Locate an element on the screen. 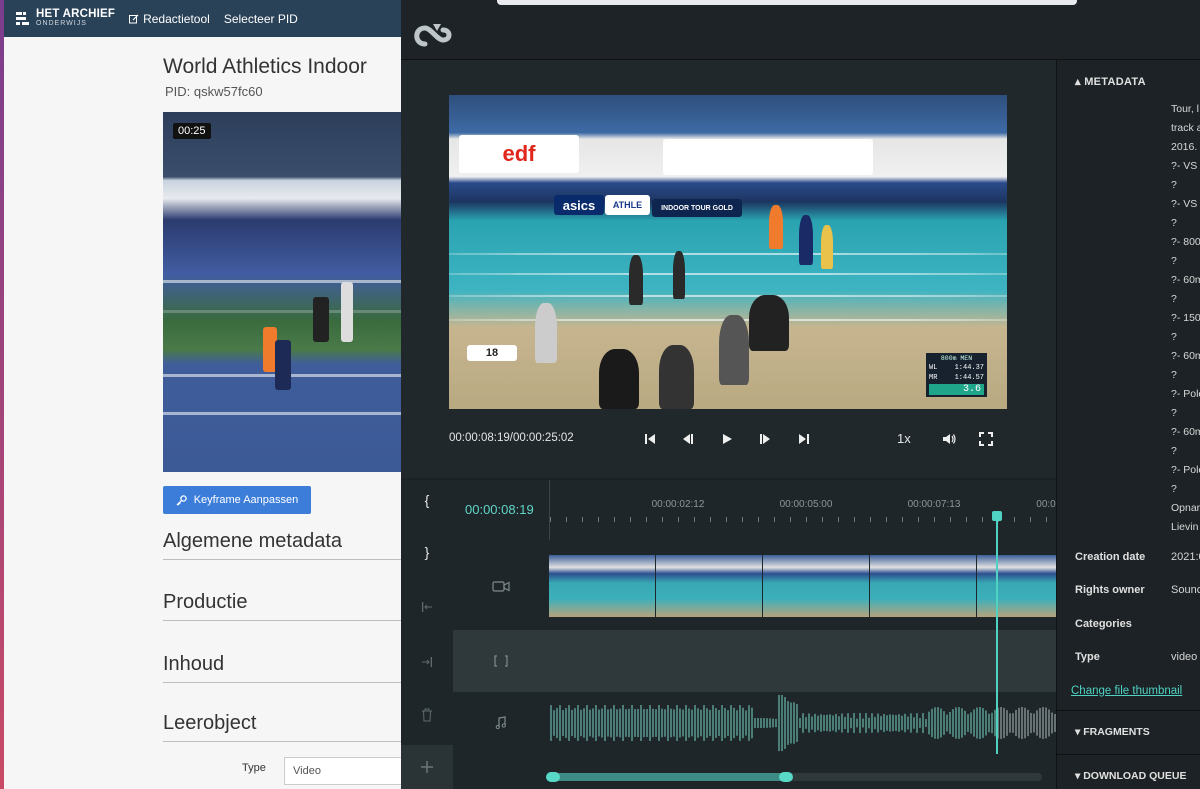  logo-line1: HET ARCHIEF is located at coordinates (76, 13).